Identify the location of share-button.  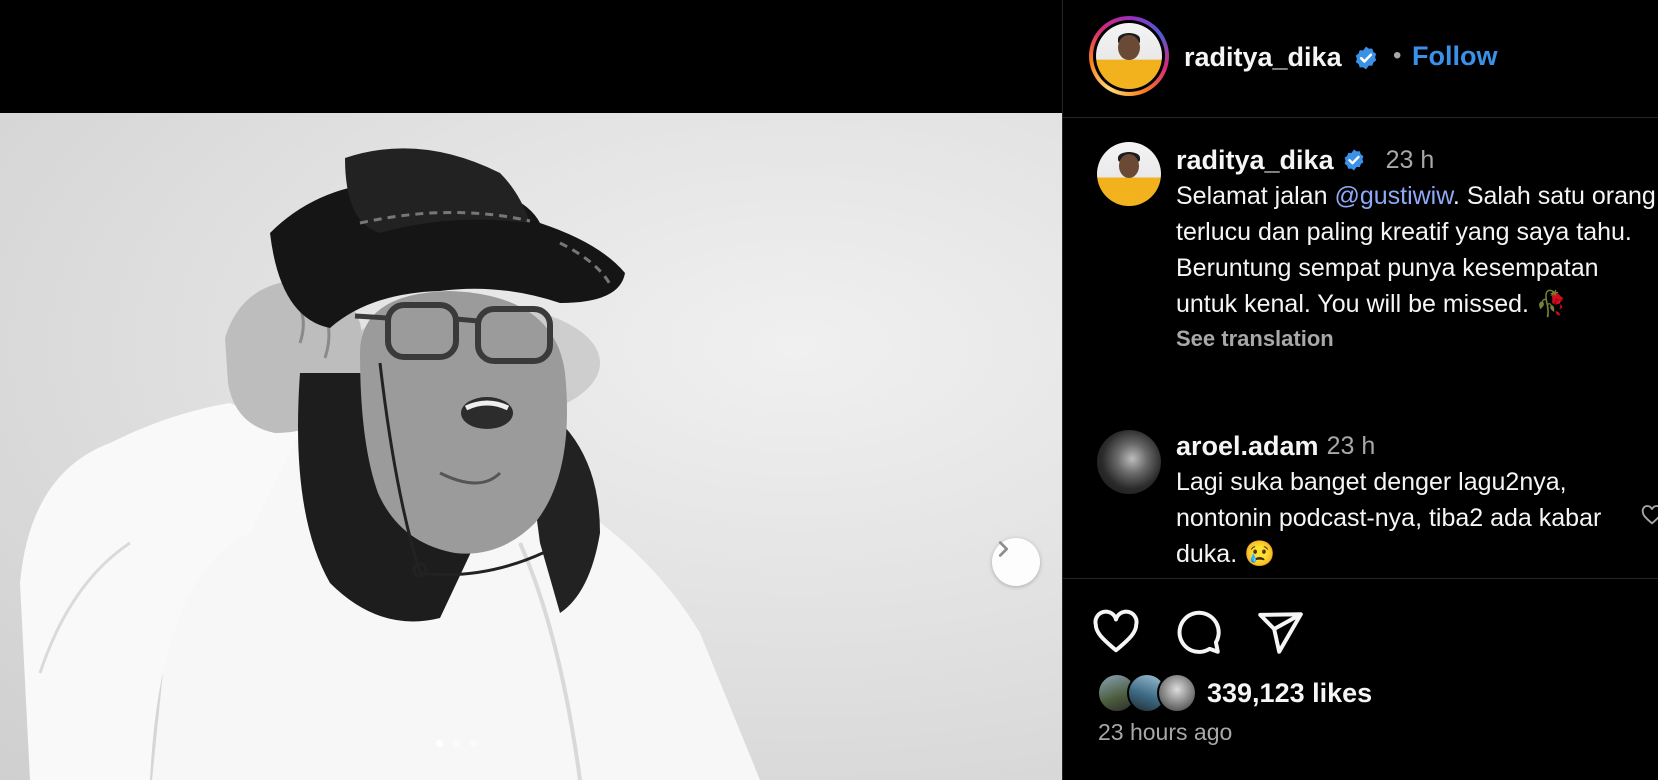
(1280, 633).